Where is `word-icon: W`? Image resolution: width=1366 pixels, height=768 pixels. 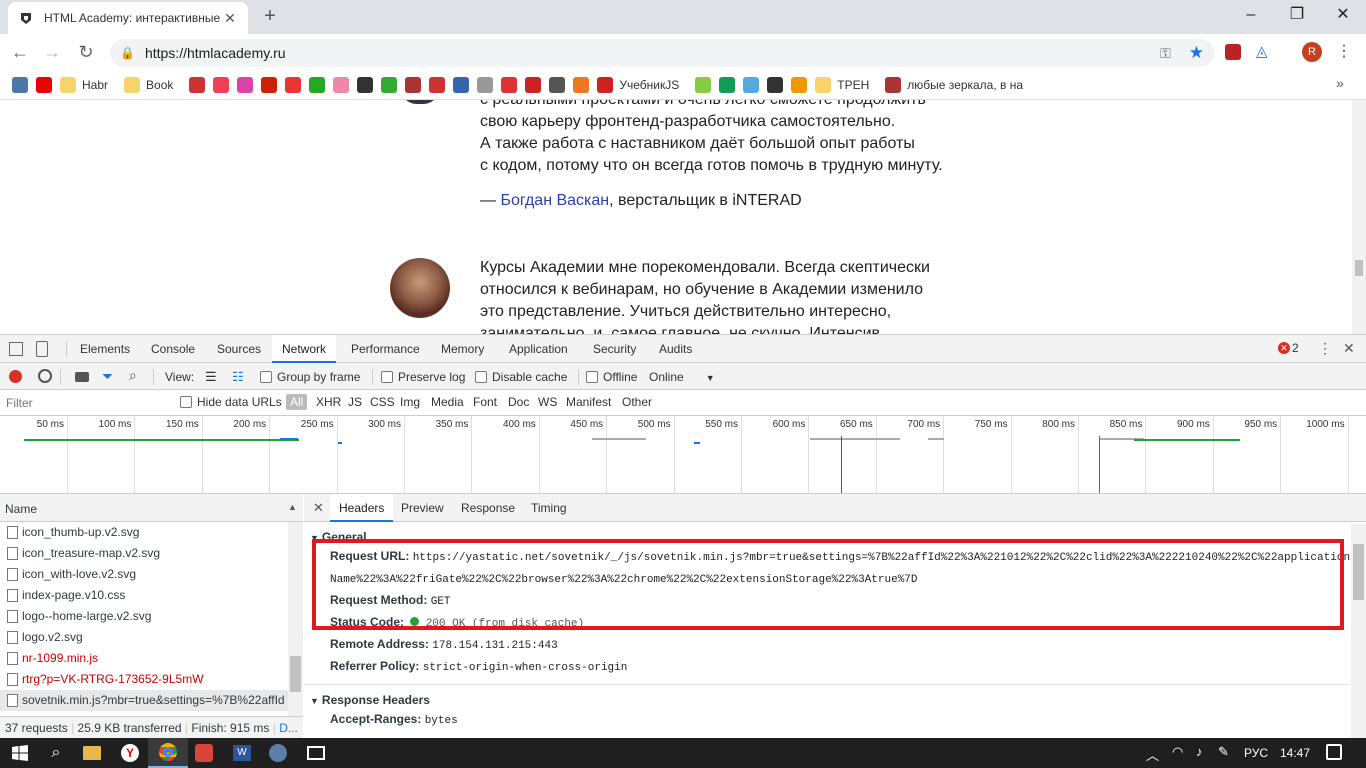
word-icon: W is located at coordinates (242, 753).